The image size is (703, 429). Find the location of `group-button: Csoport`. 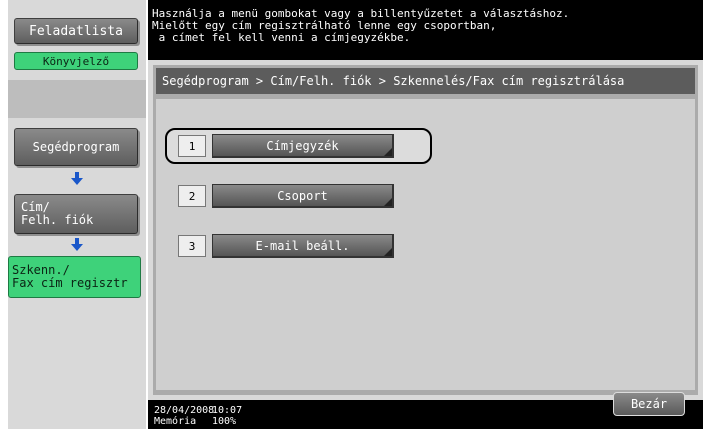

group-button: Csoport is located at coordinates (303, 196).